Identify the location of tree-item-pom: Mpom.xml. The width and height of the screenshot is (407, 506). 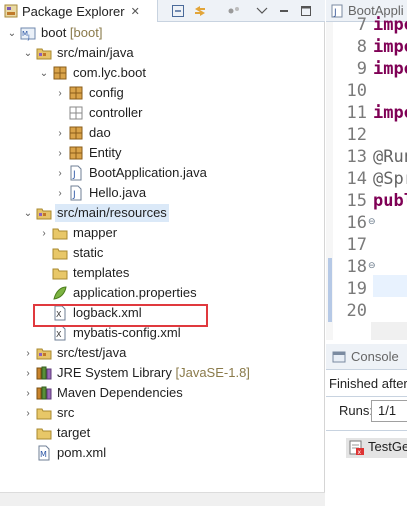
(162, 453).